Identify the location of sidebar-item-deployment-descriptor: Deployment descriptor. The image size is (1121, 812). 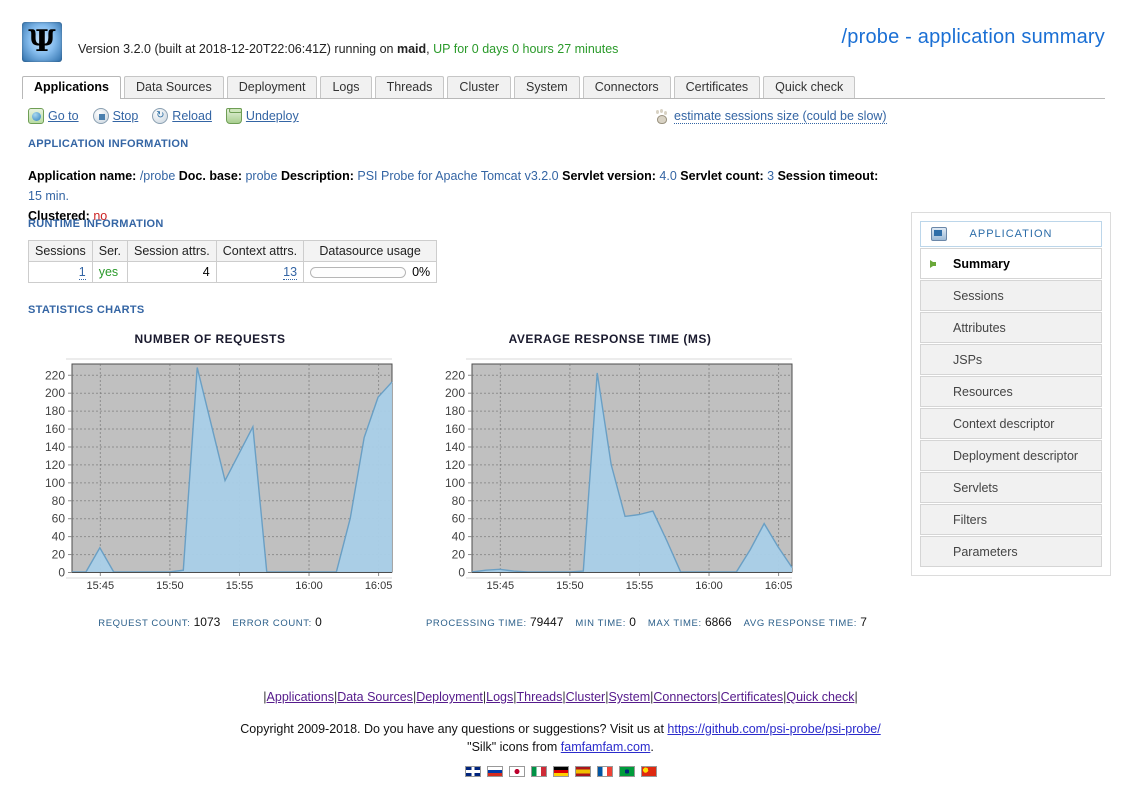
(1011, 455).